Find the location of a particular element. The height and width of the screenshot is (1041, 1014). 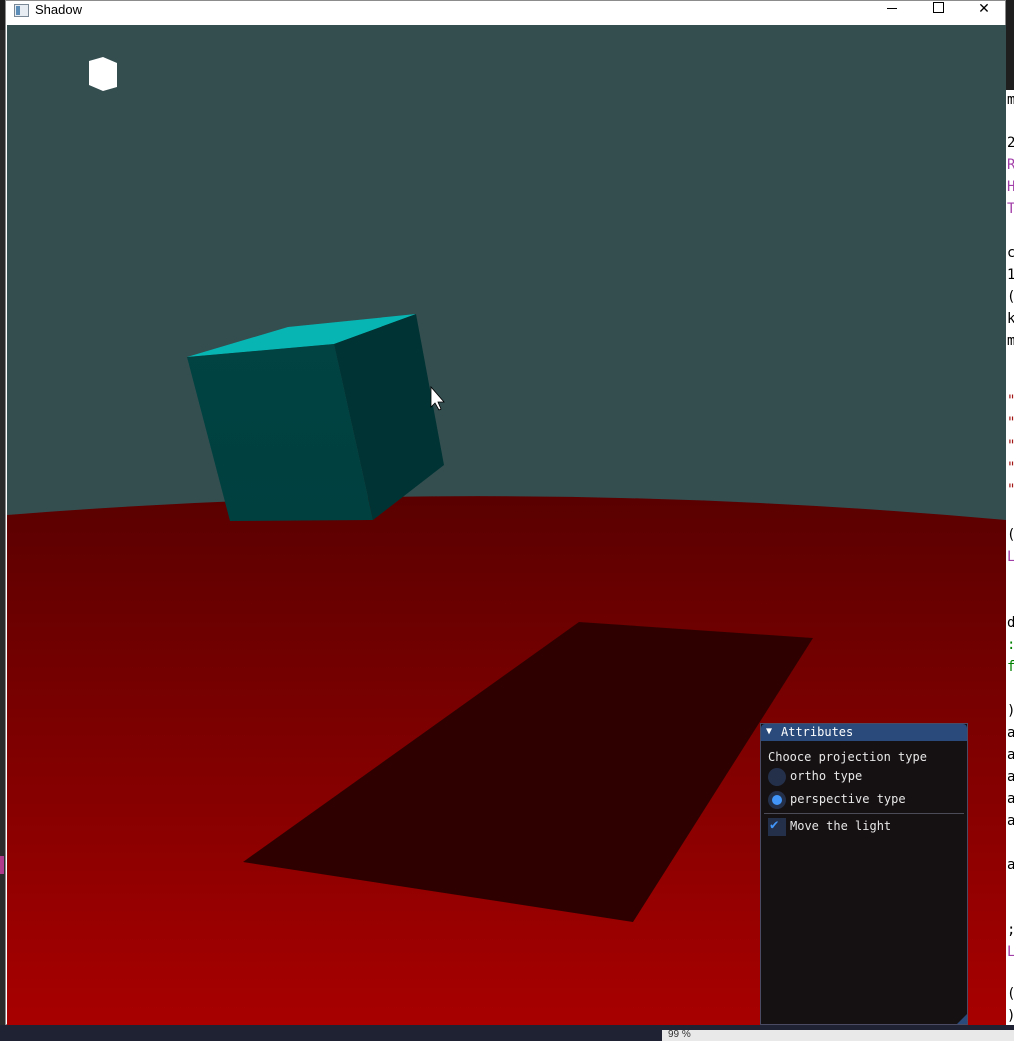

collapse-arrow-icon: ▼ is located at coordinates (769, 731).